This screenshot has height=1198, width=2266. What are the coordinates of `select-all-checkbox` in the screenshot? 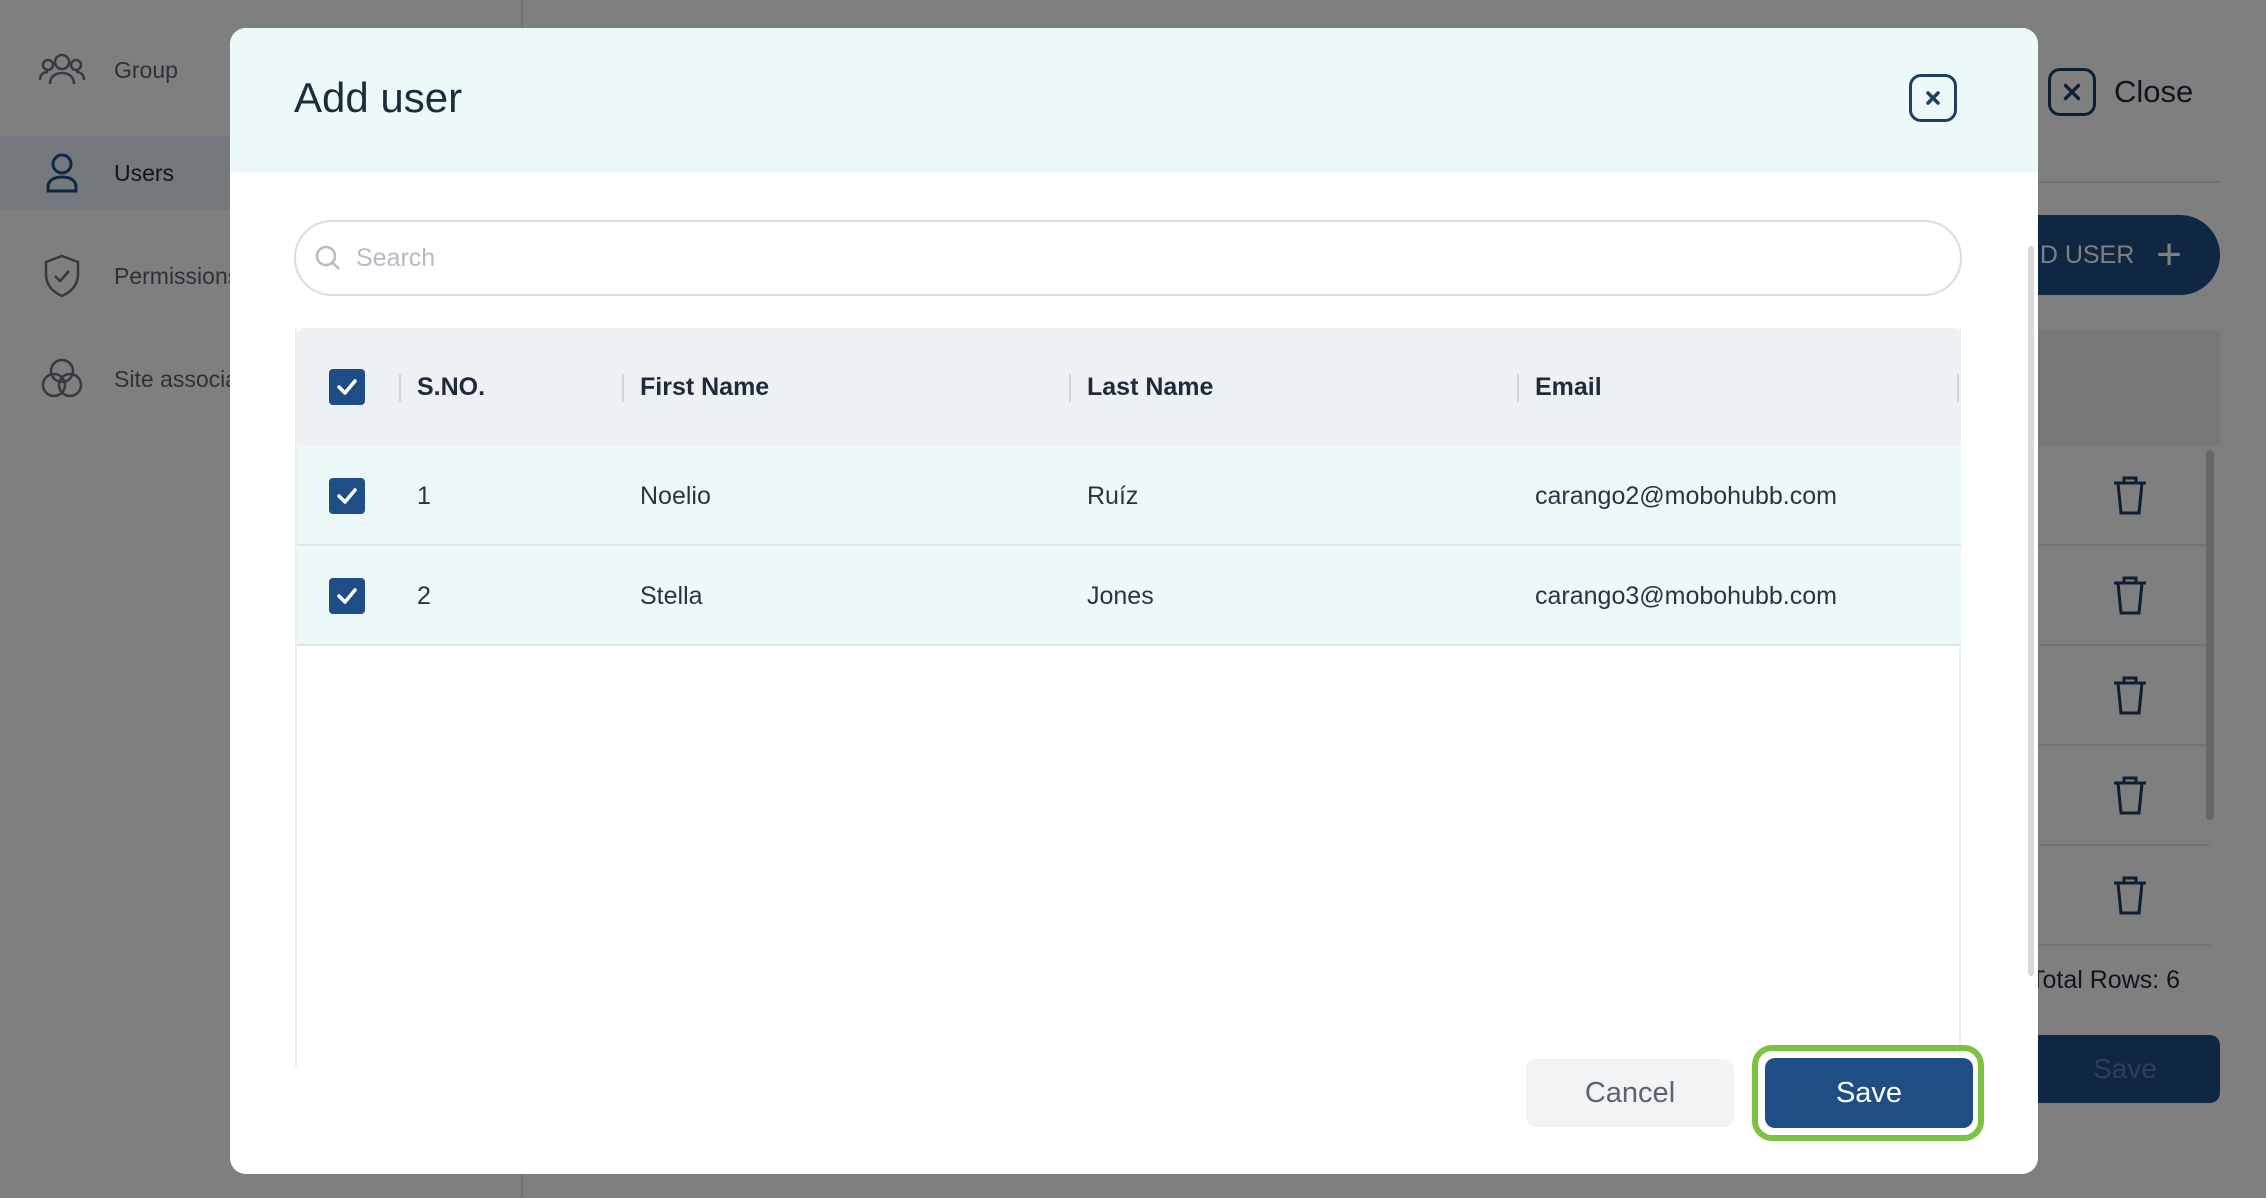 It's located at (347, 387).